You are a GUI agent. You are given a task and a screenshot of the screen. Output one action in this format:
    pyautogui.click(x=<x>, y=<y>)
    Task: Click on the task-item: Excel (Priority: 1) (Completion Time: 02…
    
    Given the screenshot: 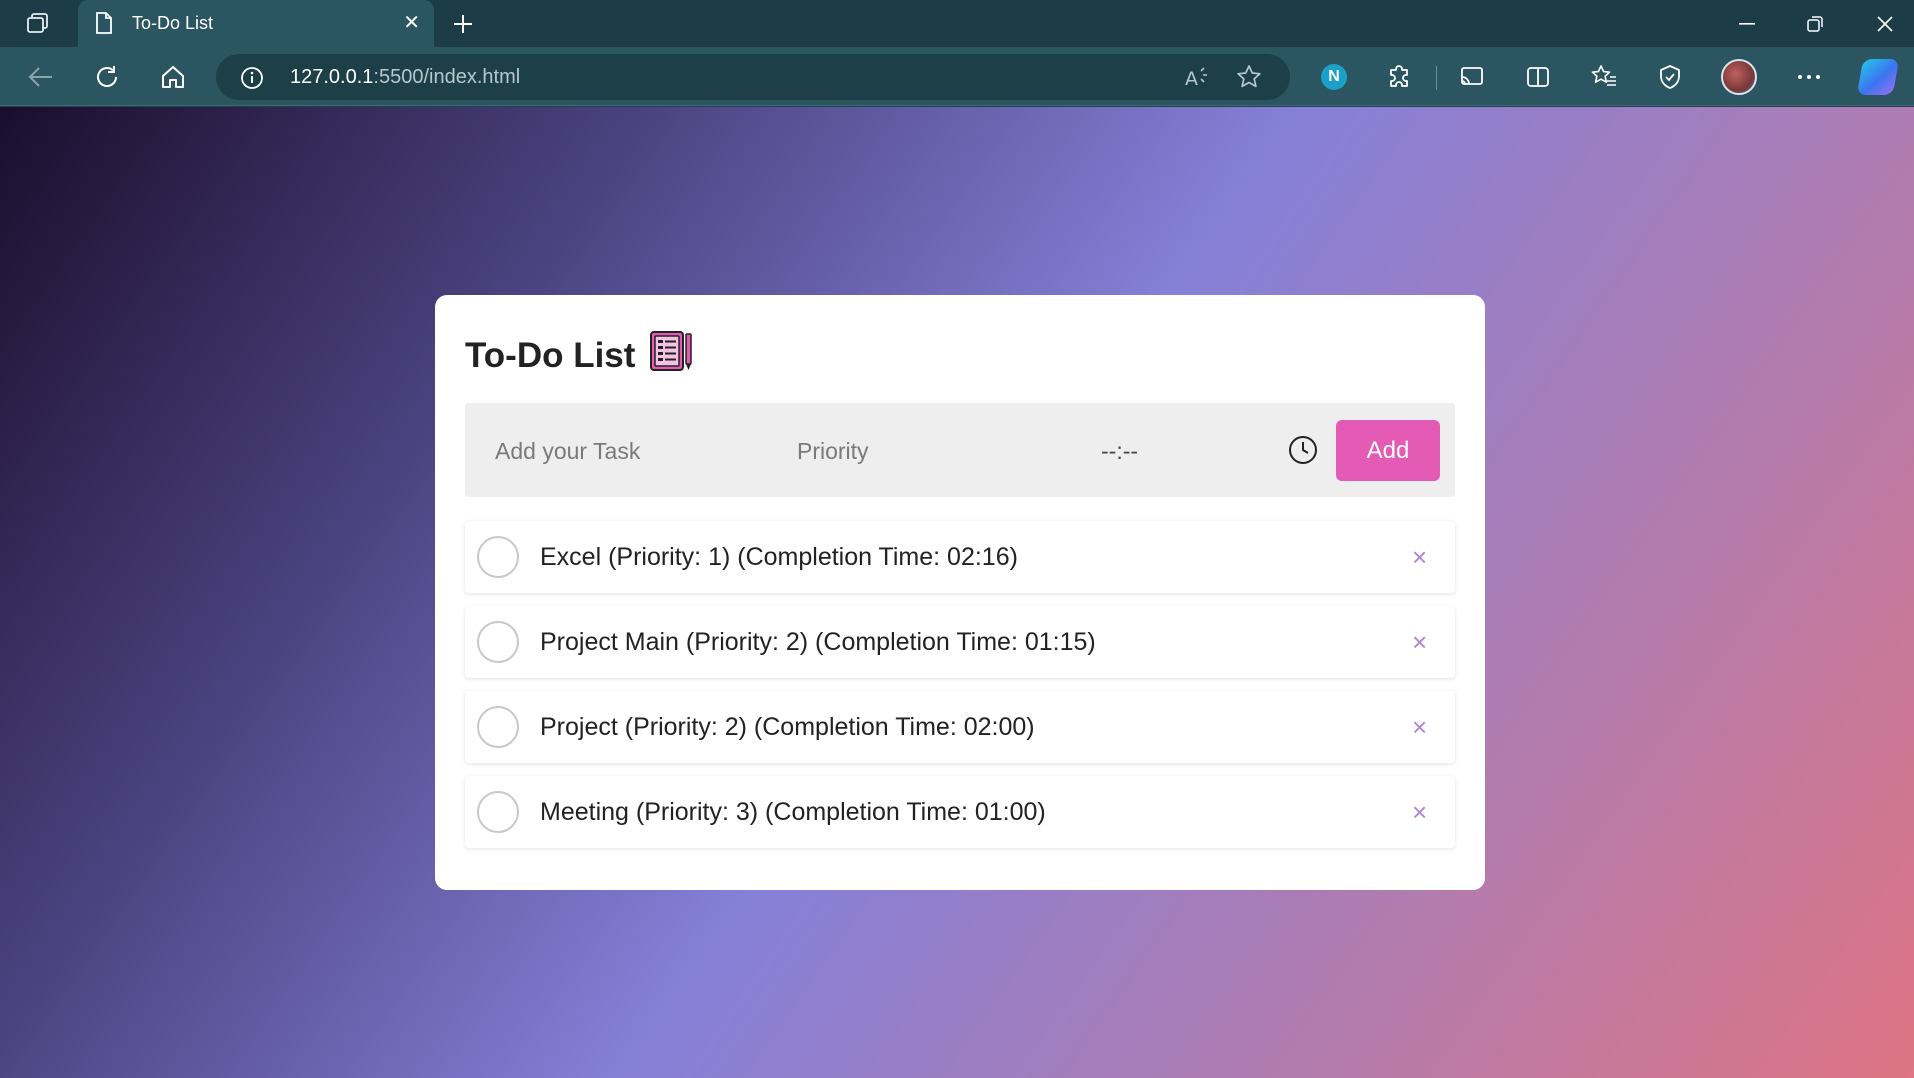 What is the action you would take?
    pyautogui.click(x=960, y=557)
    